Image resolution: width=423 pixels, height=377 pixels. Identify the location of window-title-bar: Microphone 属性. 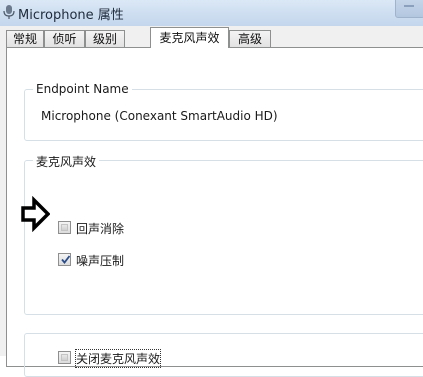
(211, 13).